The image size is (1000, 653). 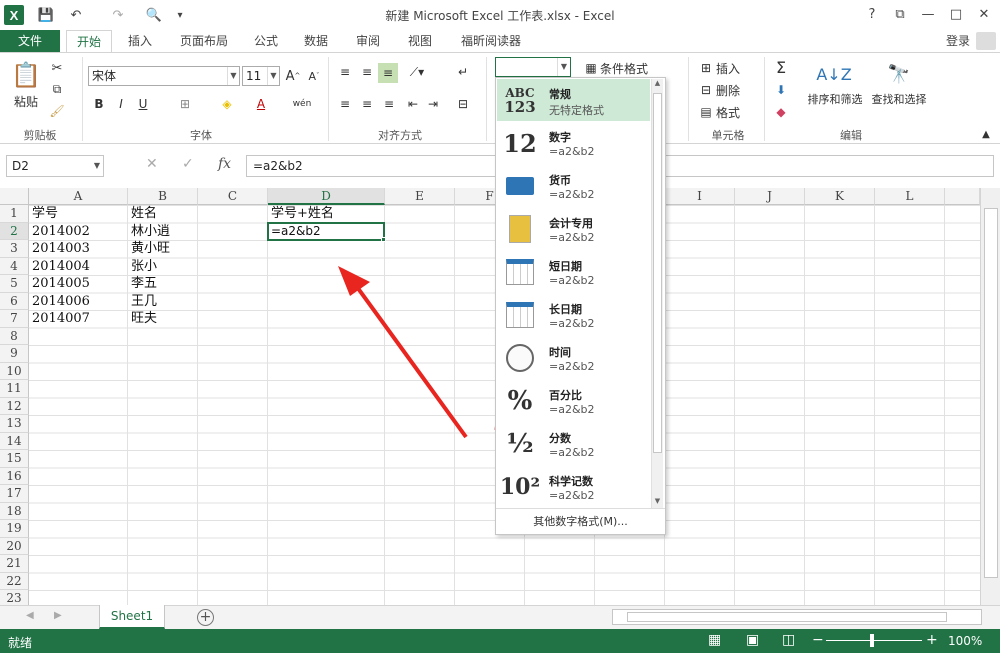 What do you see at coordinates (560, 137) in the screenshot?
I see `format-name: 数字` at bounding box center [560, 137].